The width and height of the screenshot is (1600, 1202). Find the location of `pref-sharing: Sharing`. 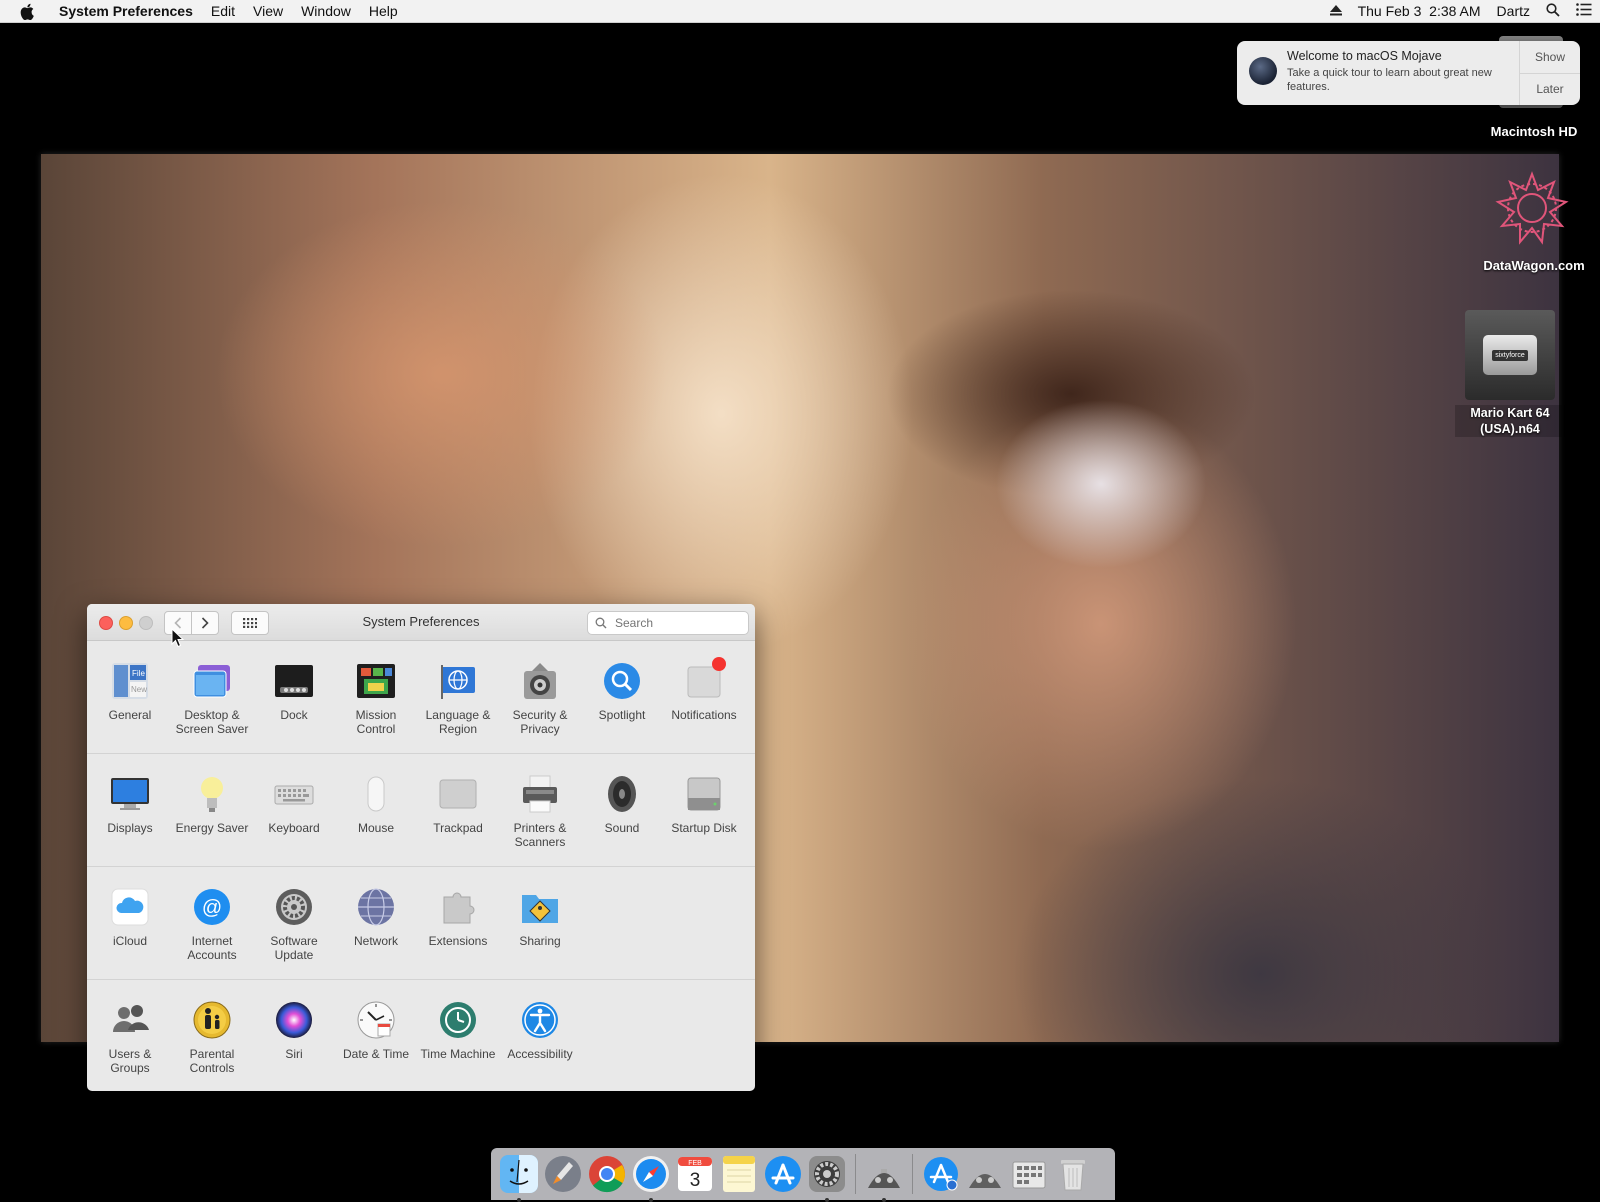

pref-sharing: Sharing is located at coordinates (540, 923).